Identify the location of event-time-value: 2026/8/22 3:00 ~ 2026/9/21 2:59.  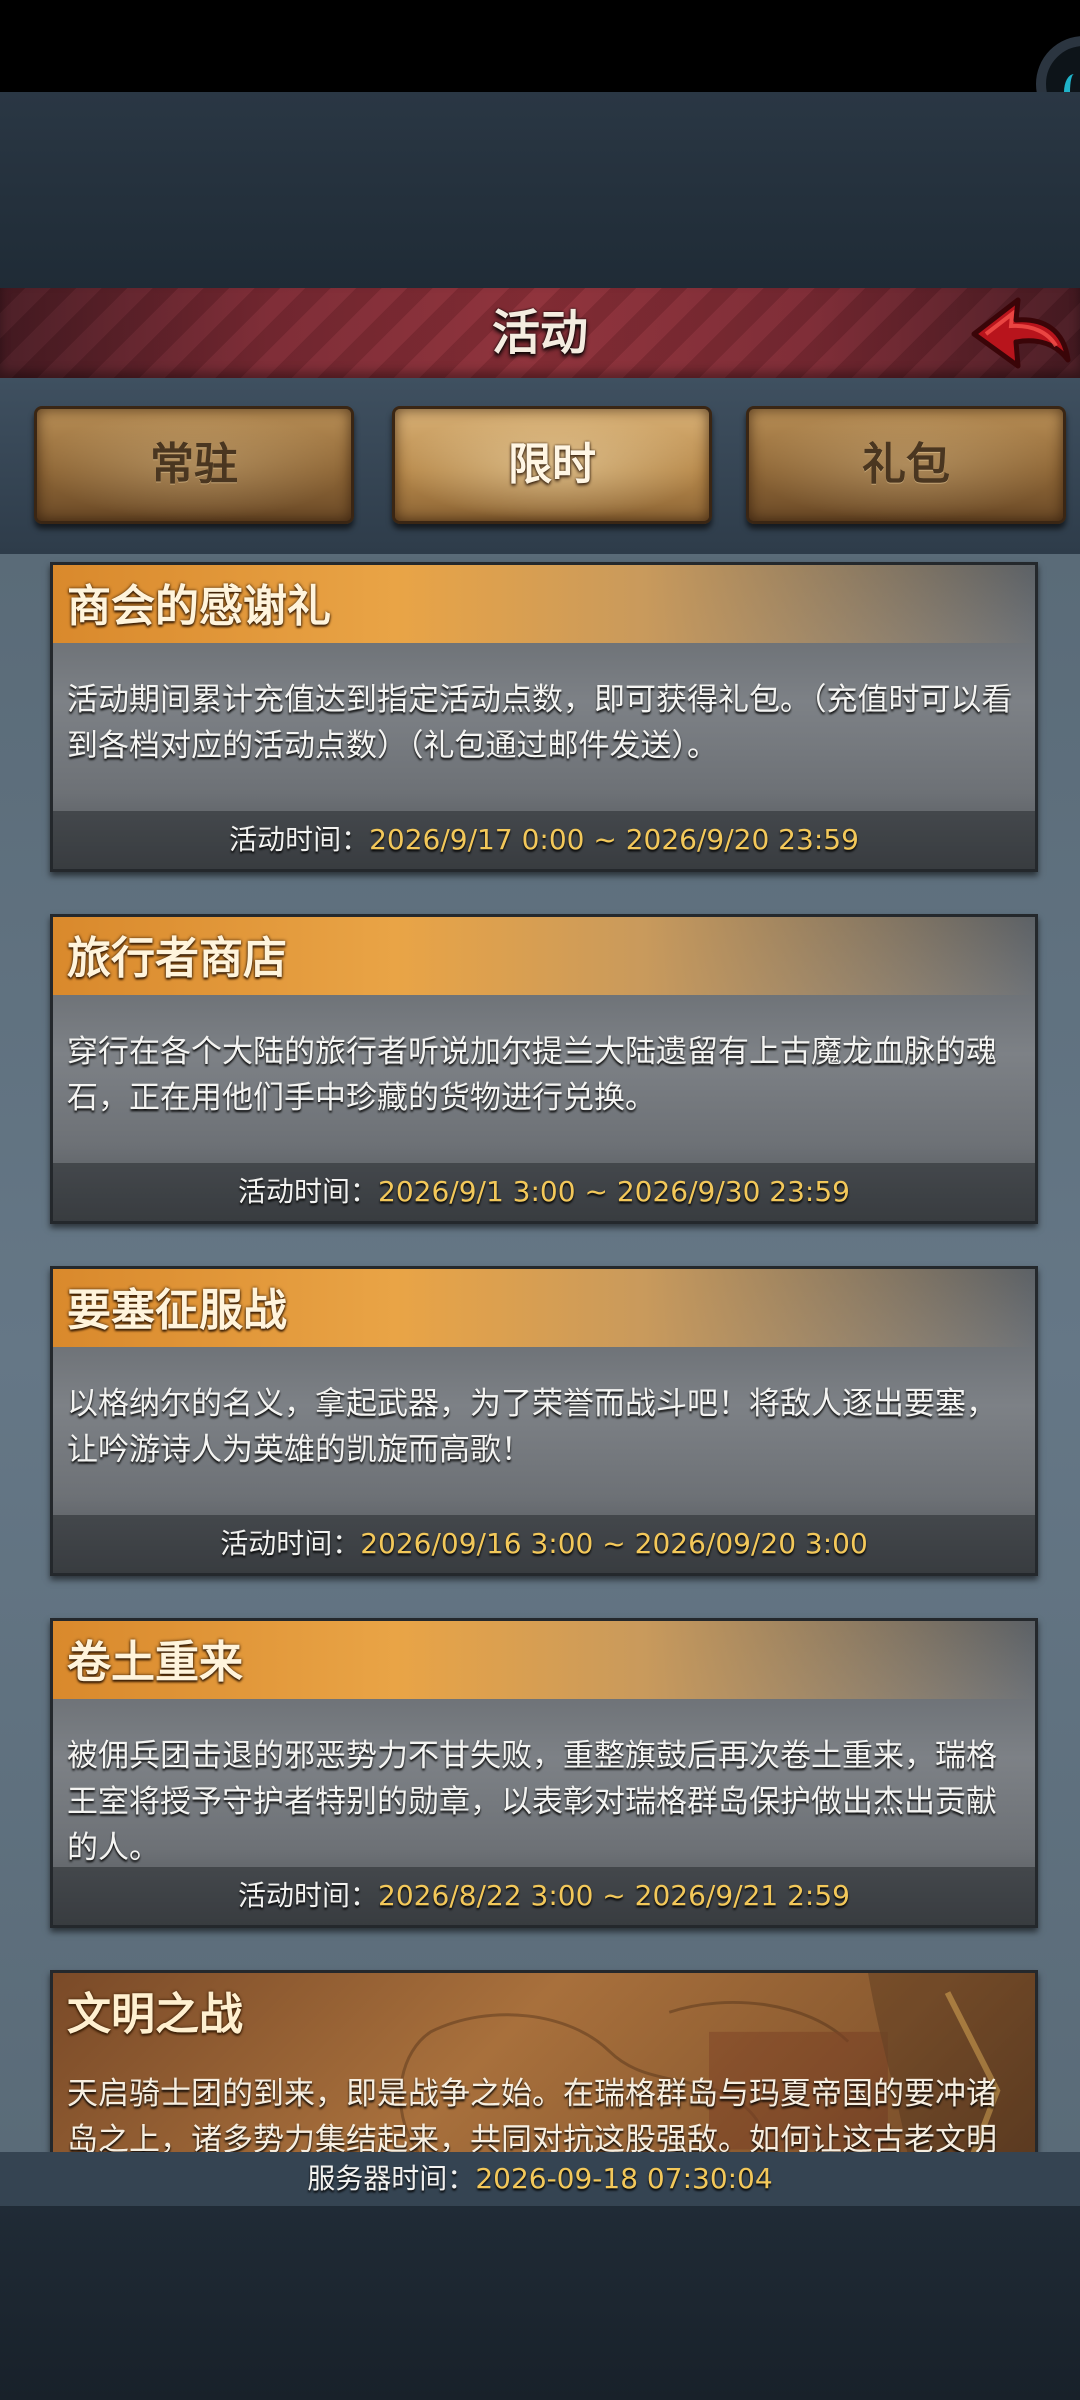
(614, 1895).